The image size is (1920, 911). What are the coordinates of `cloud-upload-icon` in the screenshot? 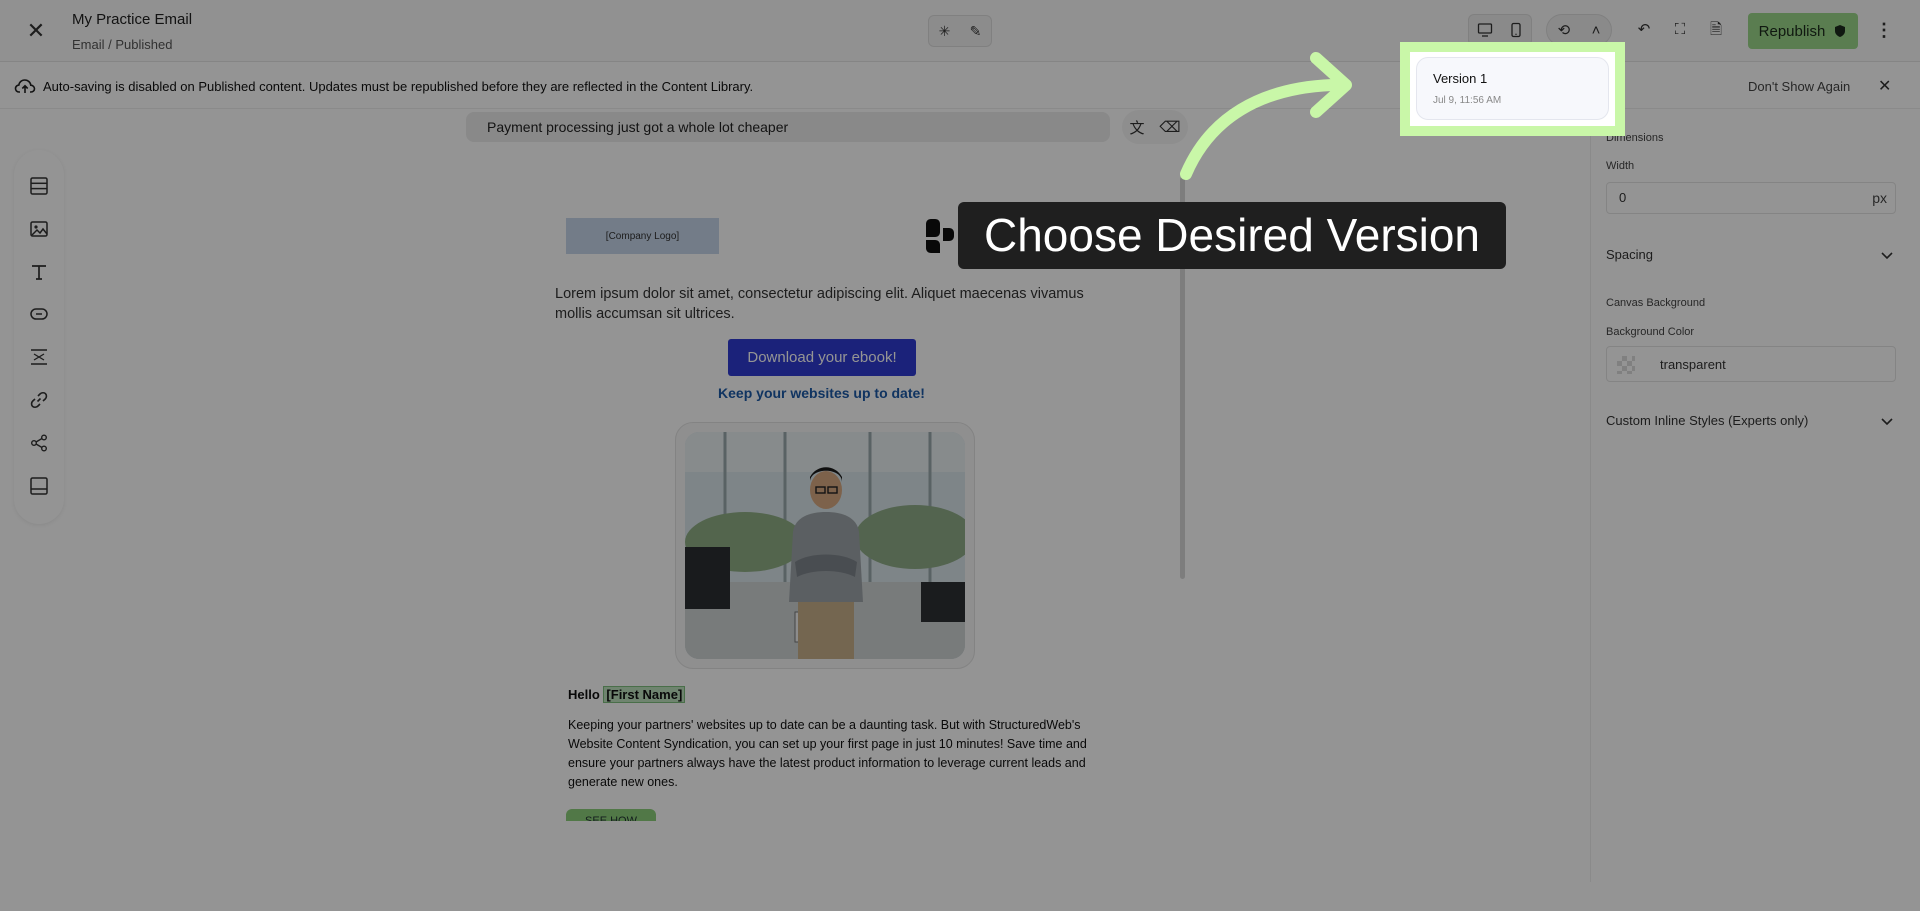 It's located at (25, 86).